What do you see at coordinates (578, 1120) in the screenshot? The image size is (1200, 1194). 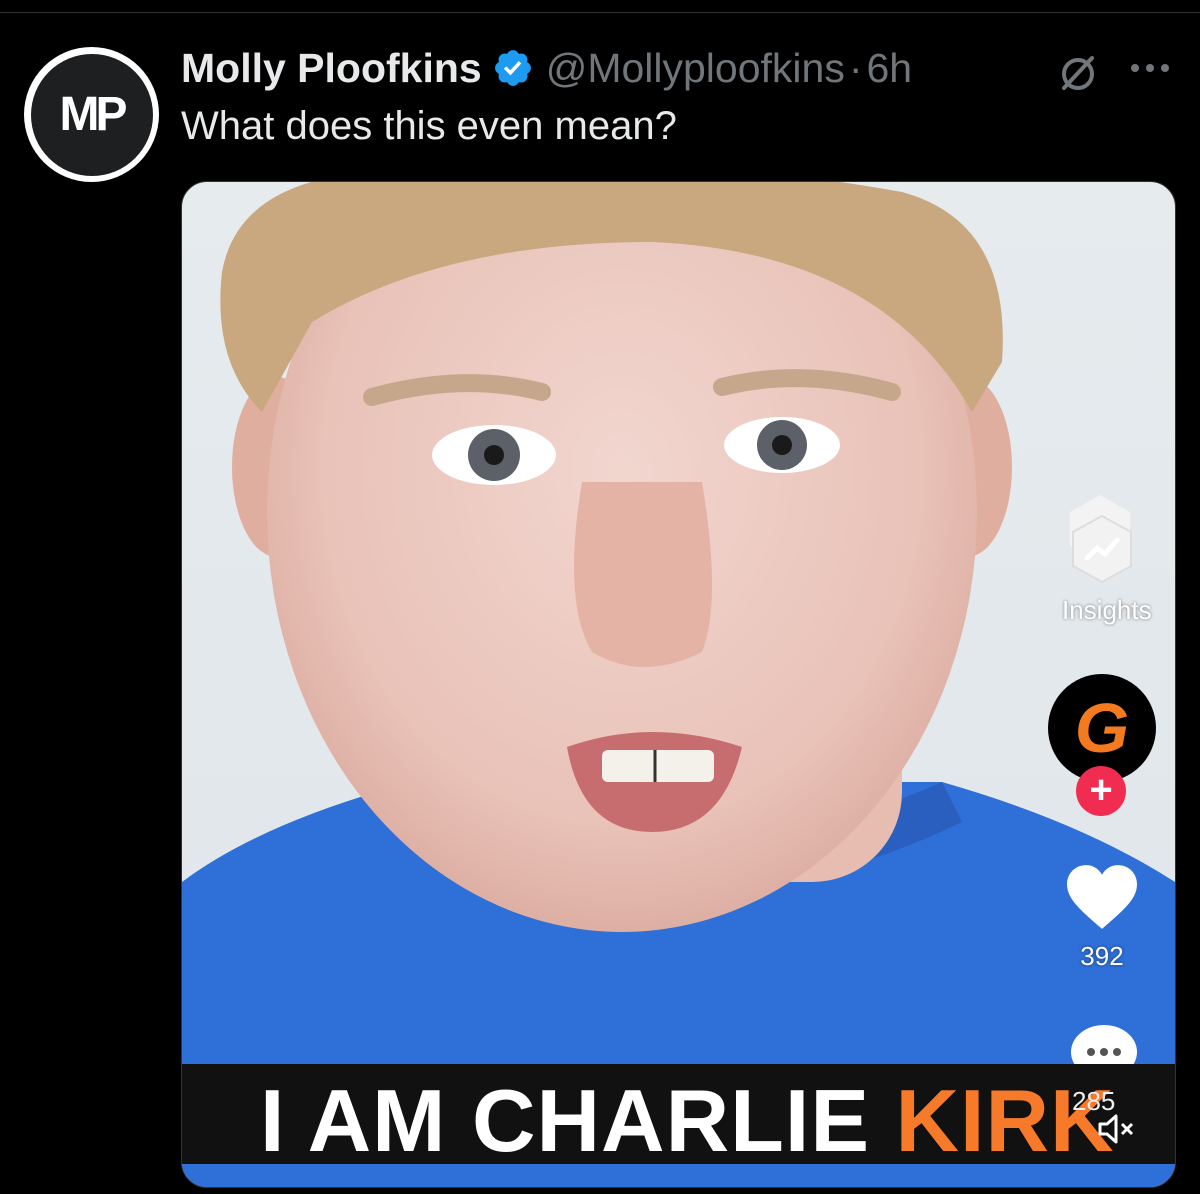 I see `caption-main: I AM CHARLIE` at bounding box center [578, 1120].